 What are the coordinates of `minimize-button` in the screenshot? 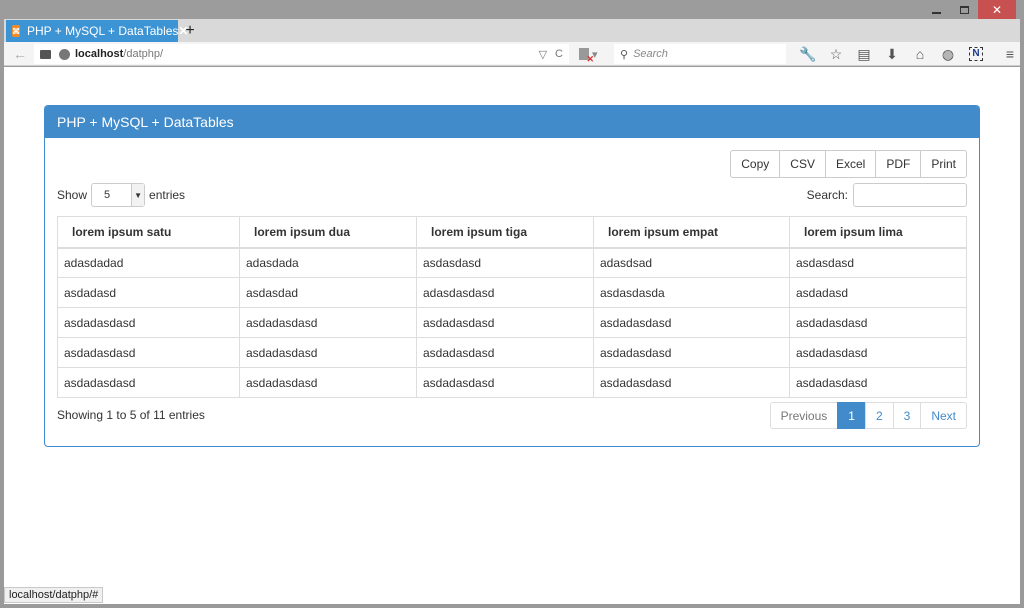 It's located at (936, 9).